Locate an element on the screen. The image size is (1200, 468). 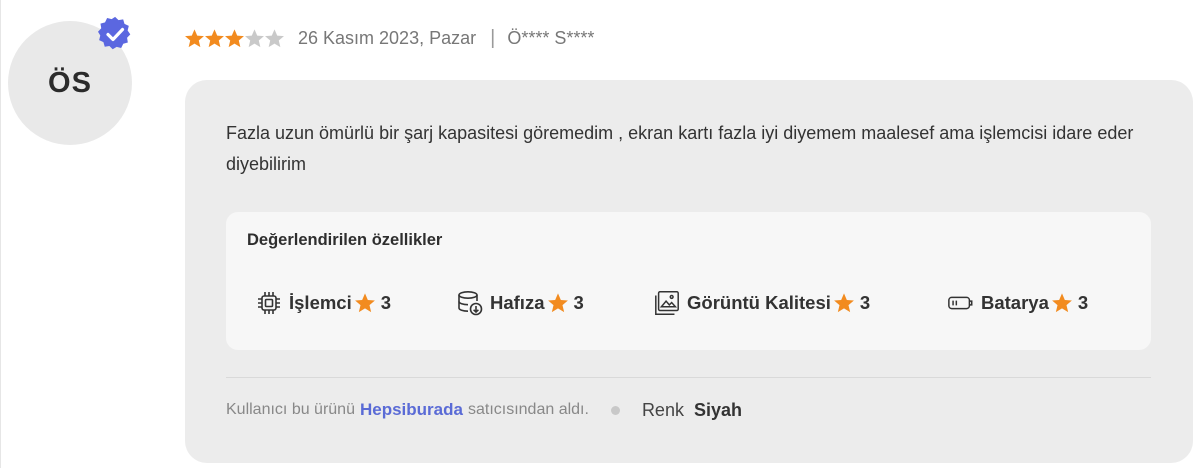
purchase-prefix: Kullanıcı bu ürünü is located at coordinates (290, 409).